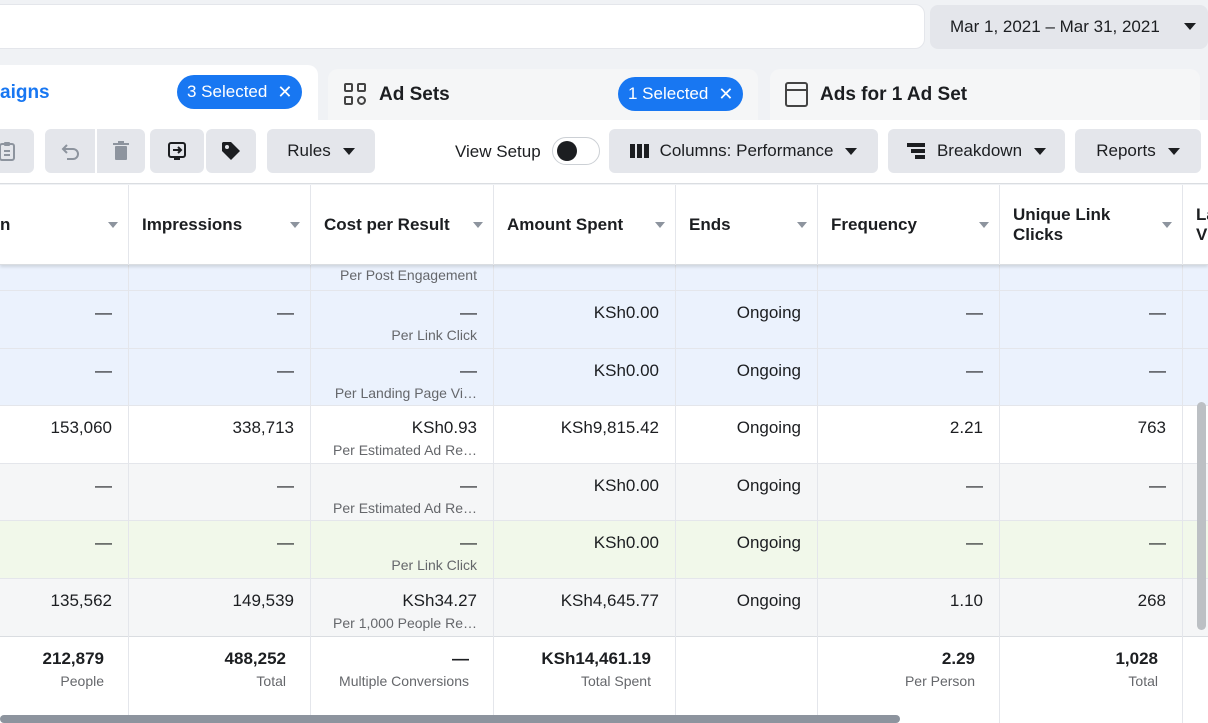 This screenshot has height=723, width=1208. I want to click on column-header-cost-per-result: Cost per Result, so click(401, 225).